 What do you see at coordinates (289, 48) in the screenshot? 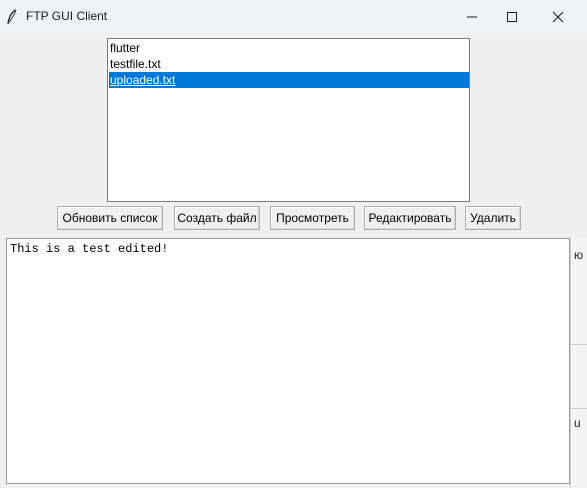
I see `list-item: flutter` at bounding box center [289, 48].